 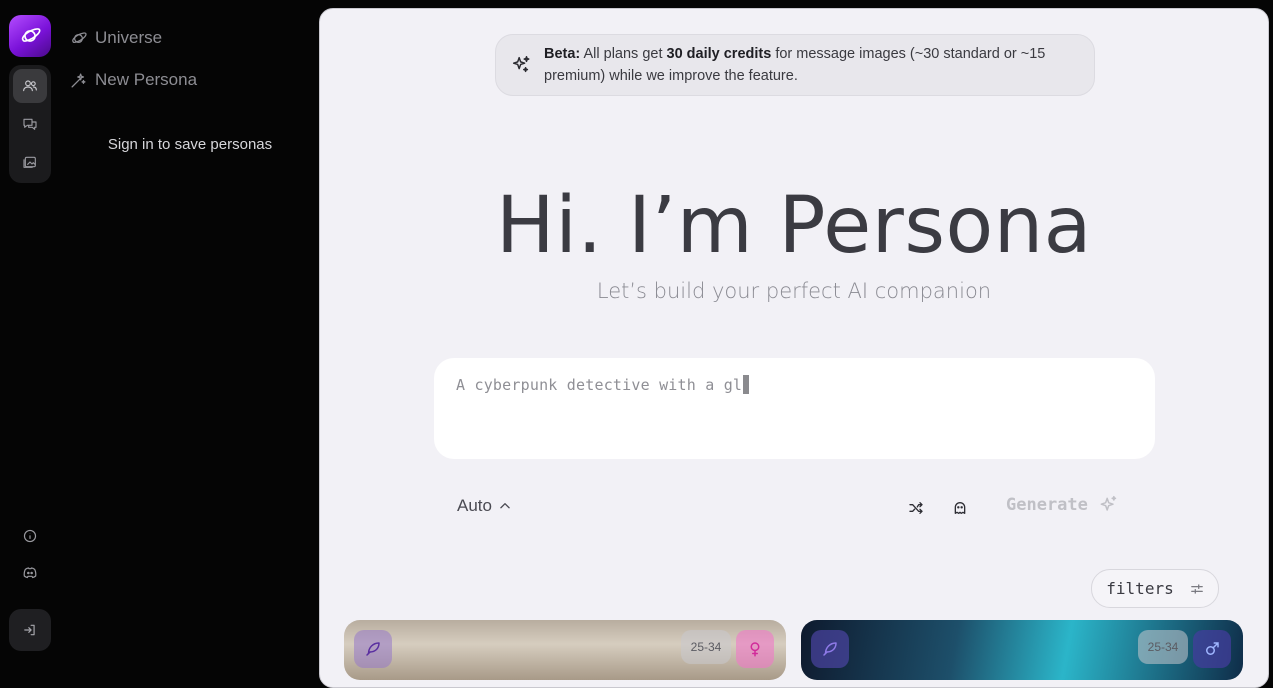 I want to click on sidebar-item-universe: Universe, so click(x=116, y=38).